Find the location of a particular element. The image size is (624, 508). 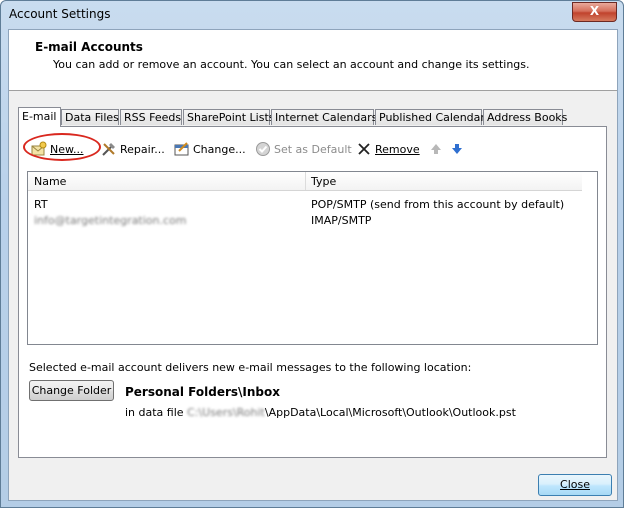

delivery-folder: Personal Folders\Inbox is located at coordinates (202, 392).